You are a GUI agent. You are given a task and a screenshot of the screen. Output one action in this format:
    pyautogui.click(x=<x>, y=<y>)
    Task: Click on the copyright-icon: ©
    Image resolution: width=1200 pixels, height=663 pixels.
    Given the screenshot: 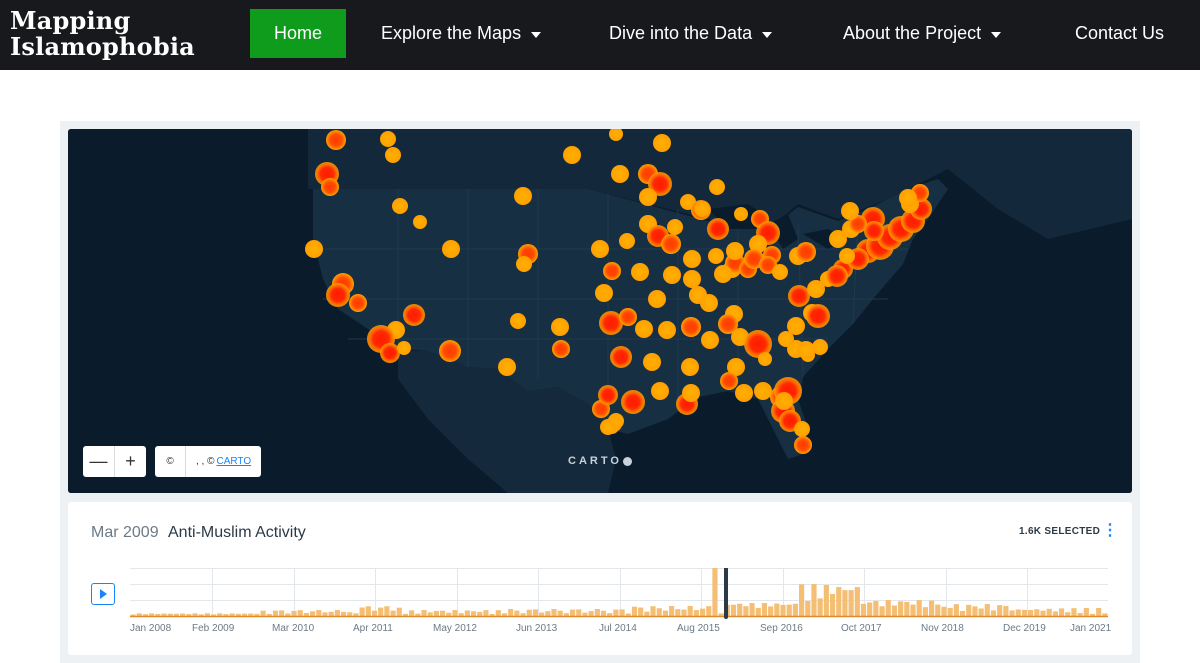 What is the action you would take?
    pyautogui.click(x=170, y=461)
    